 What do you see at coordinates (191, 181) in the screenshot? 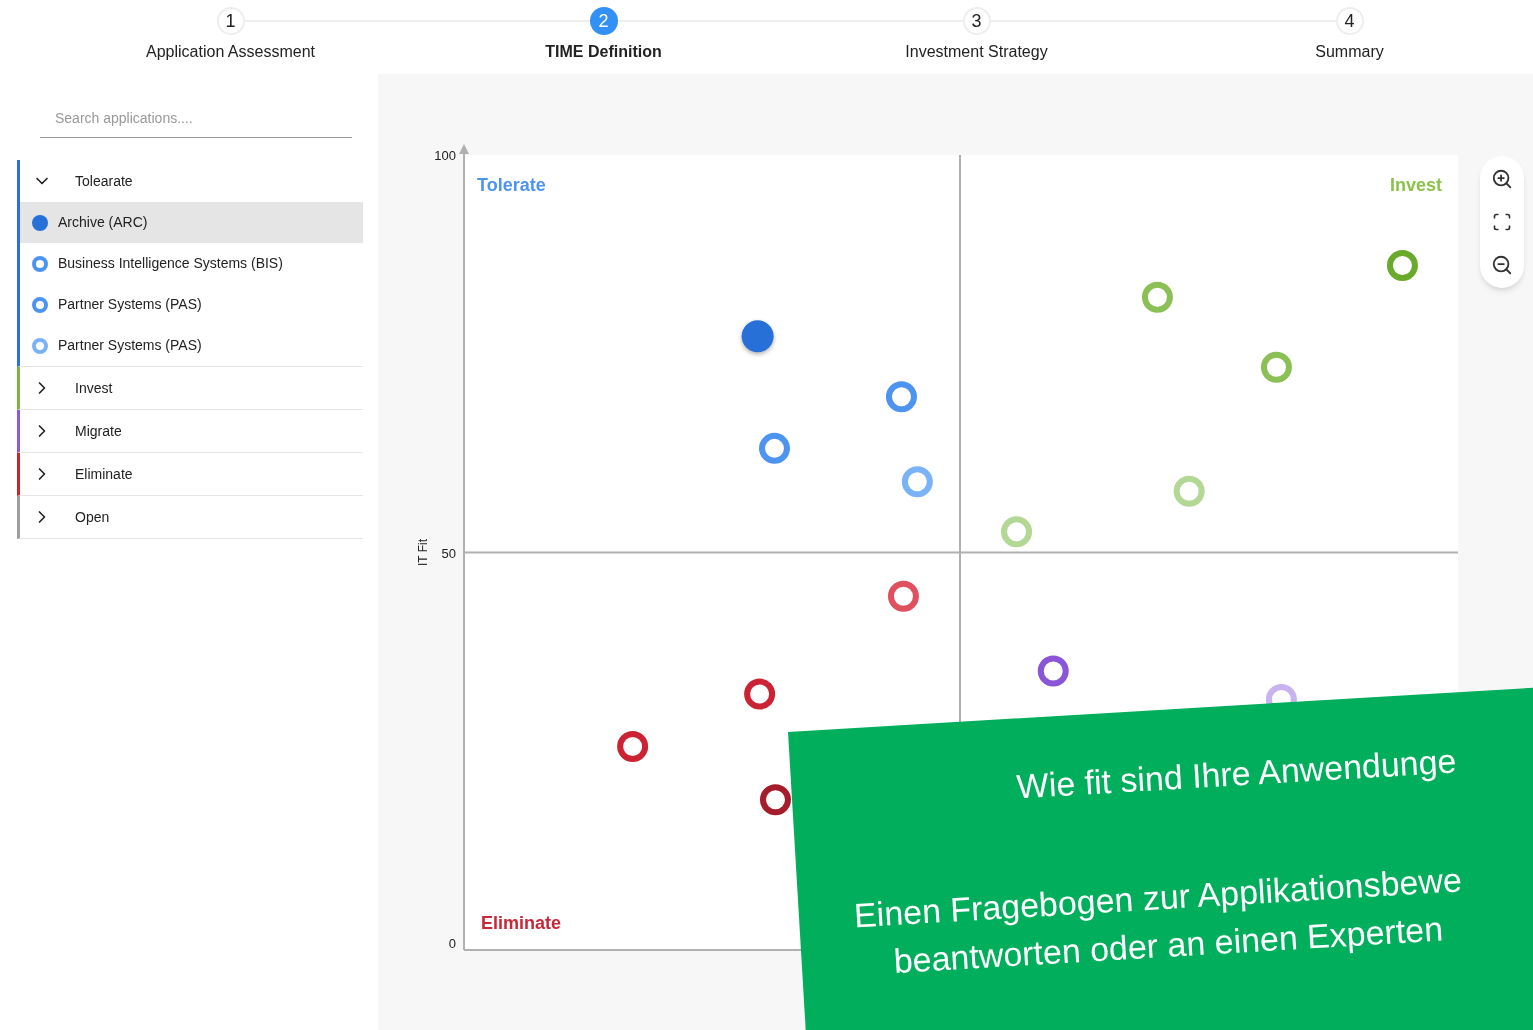
I see `group-header: Tolearate` at bounding box center [191, 181].